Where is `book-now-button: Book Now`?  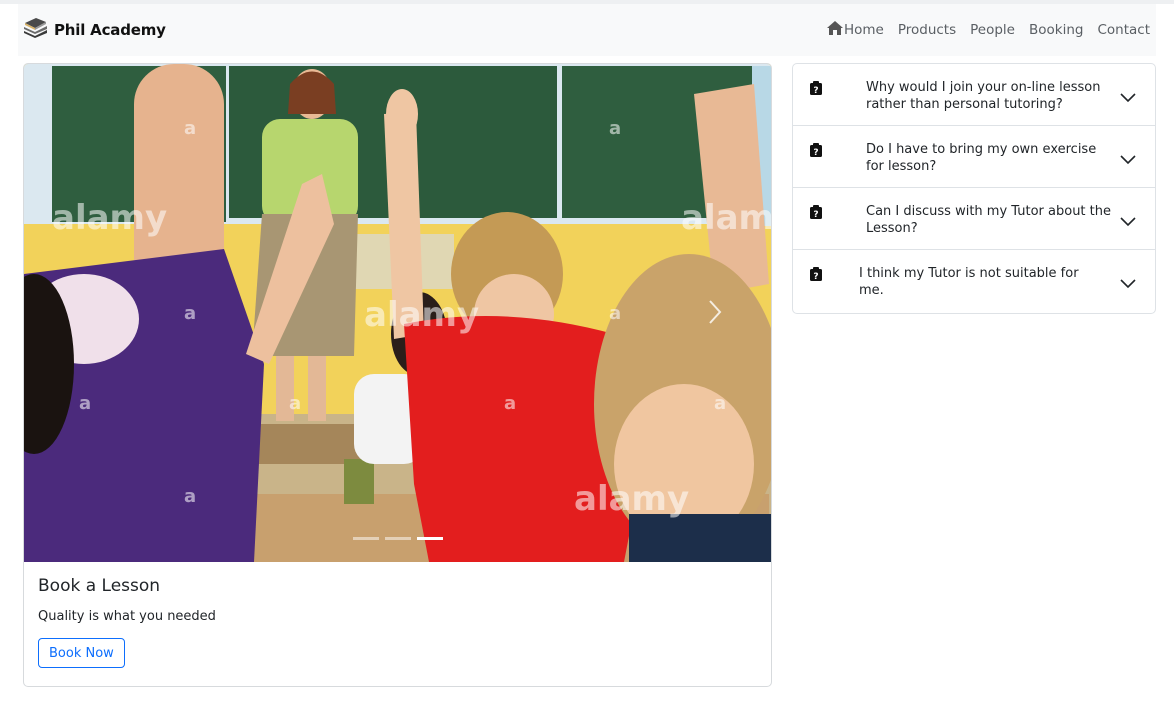
book-now-button: Book Now is located at coordinates (81, 653).